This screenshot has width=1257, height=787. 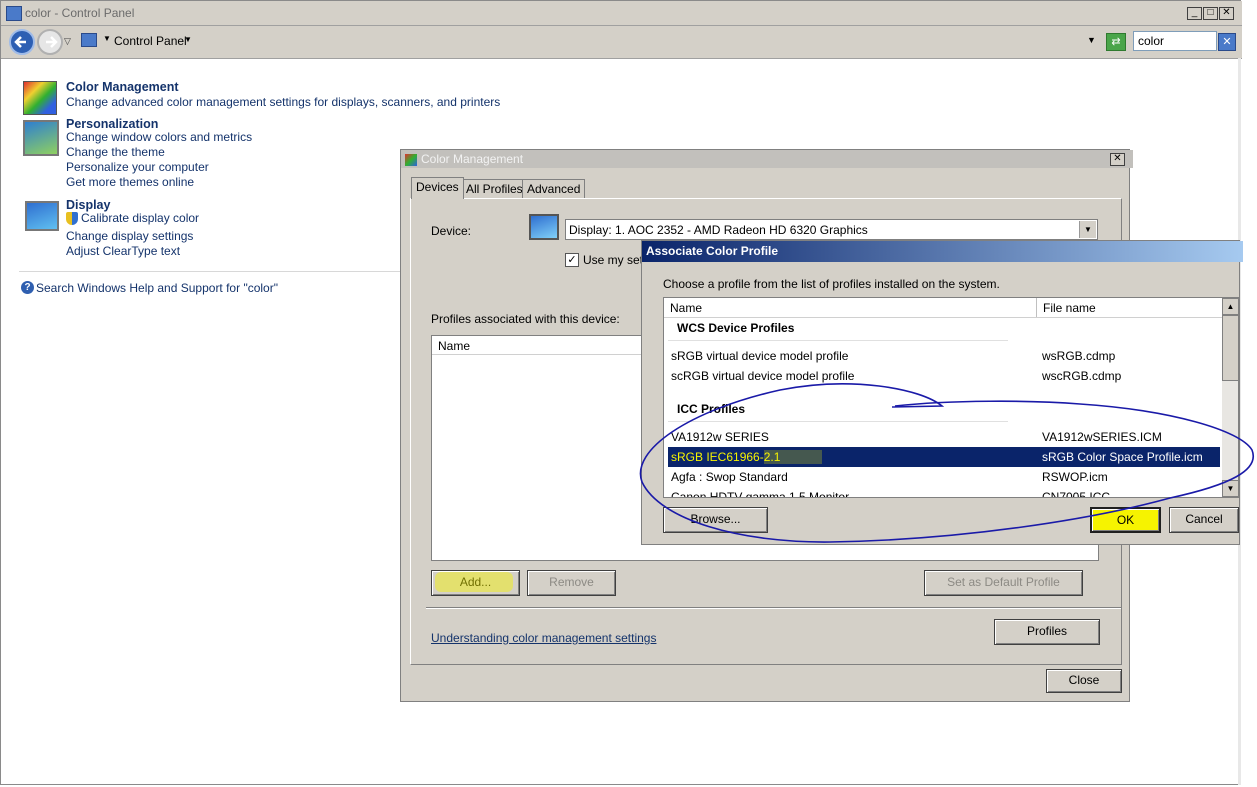 I want to click on title-bar: color - Control Panel _ □ ✕, so click(x=621, y=13).